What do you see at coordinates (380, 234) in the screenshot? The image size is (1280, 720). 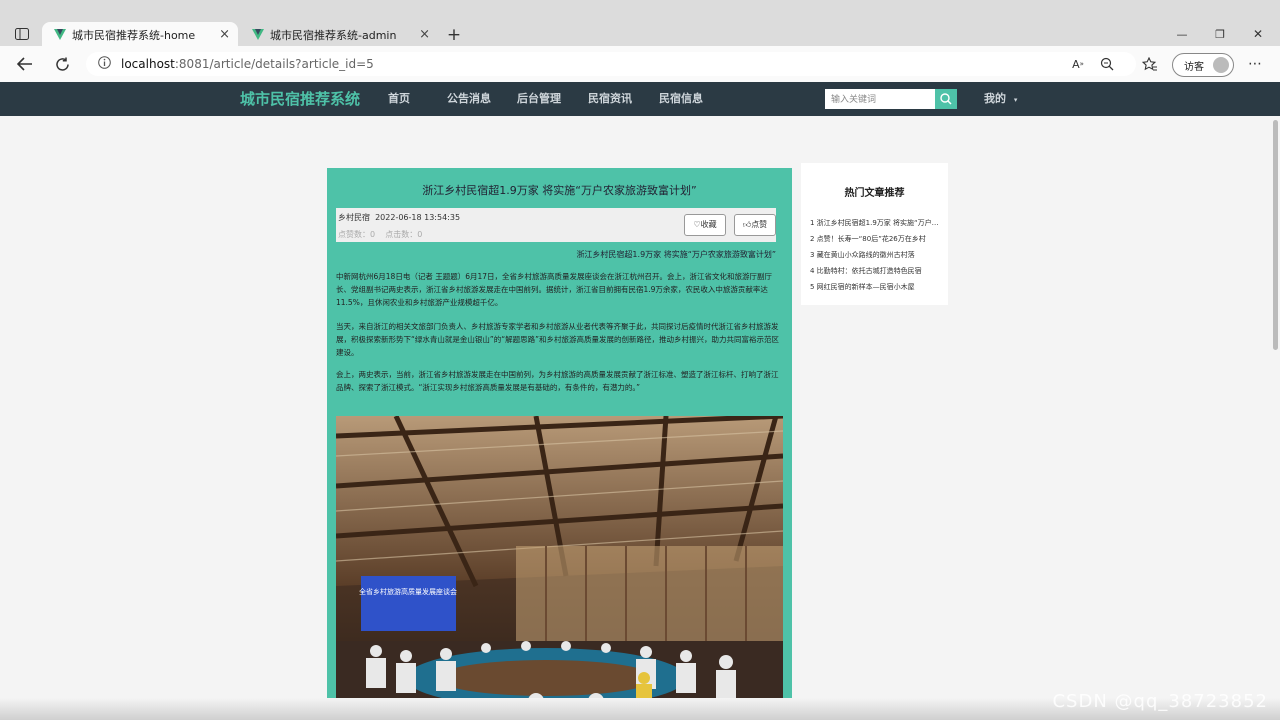 I see `article-stats: 点赞数：0 点击数：0` at bounding box center [380, 234].